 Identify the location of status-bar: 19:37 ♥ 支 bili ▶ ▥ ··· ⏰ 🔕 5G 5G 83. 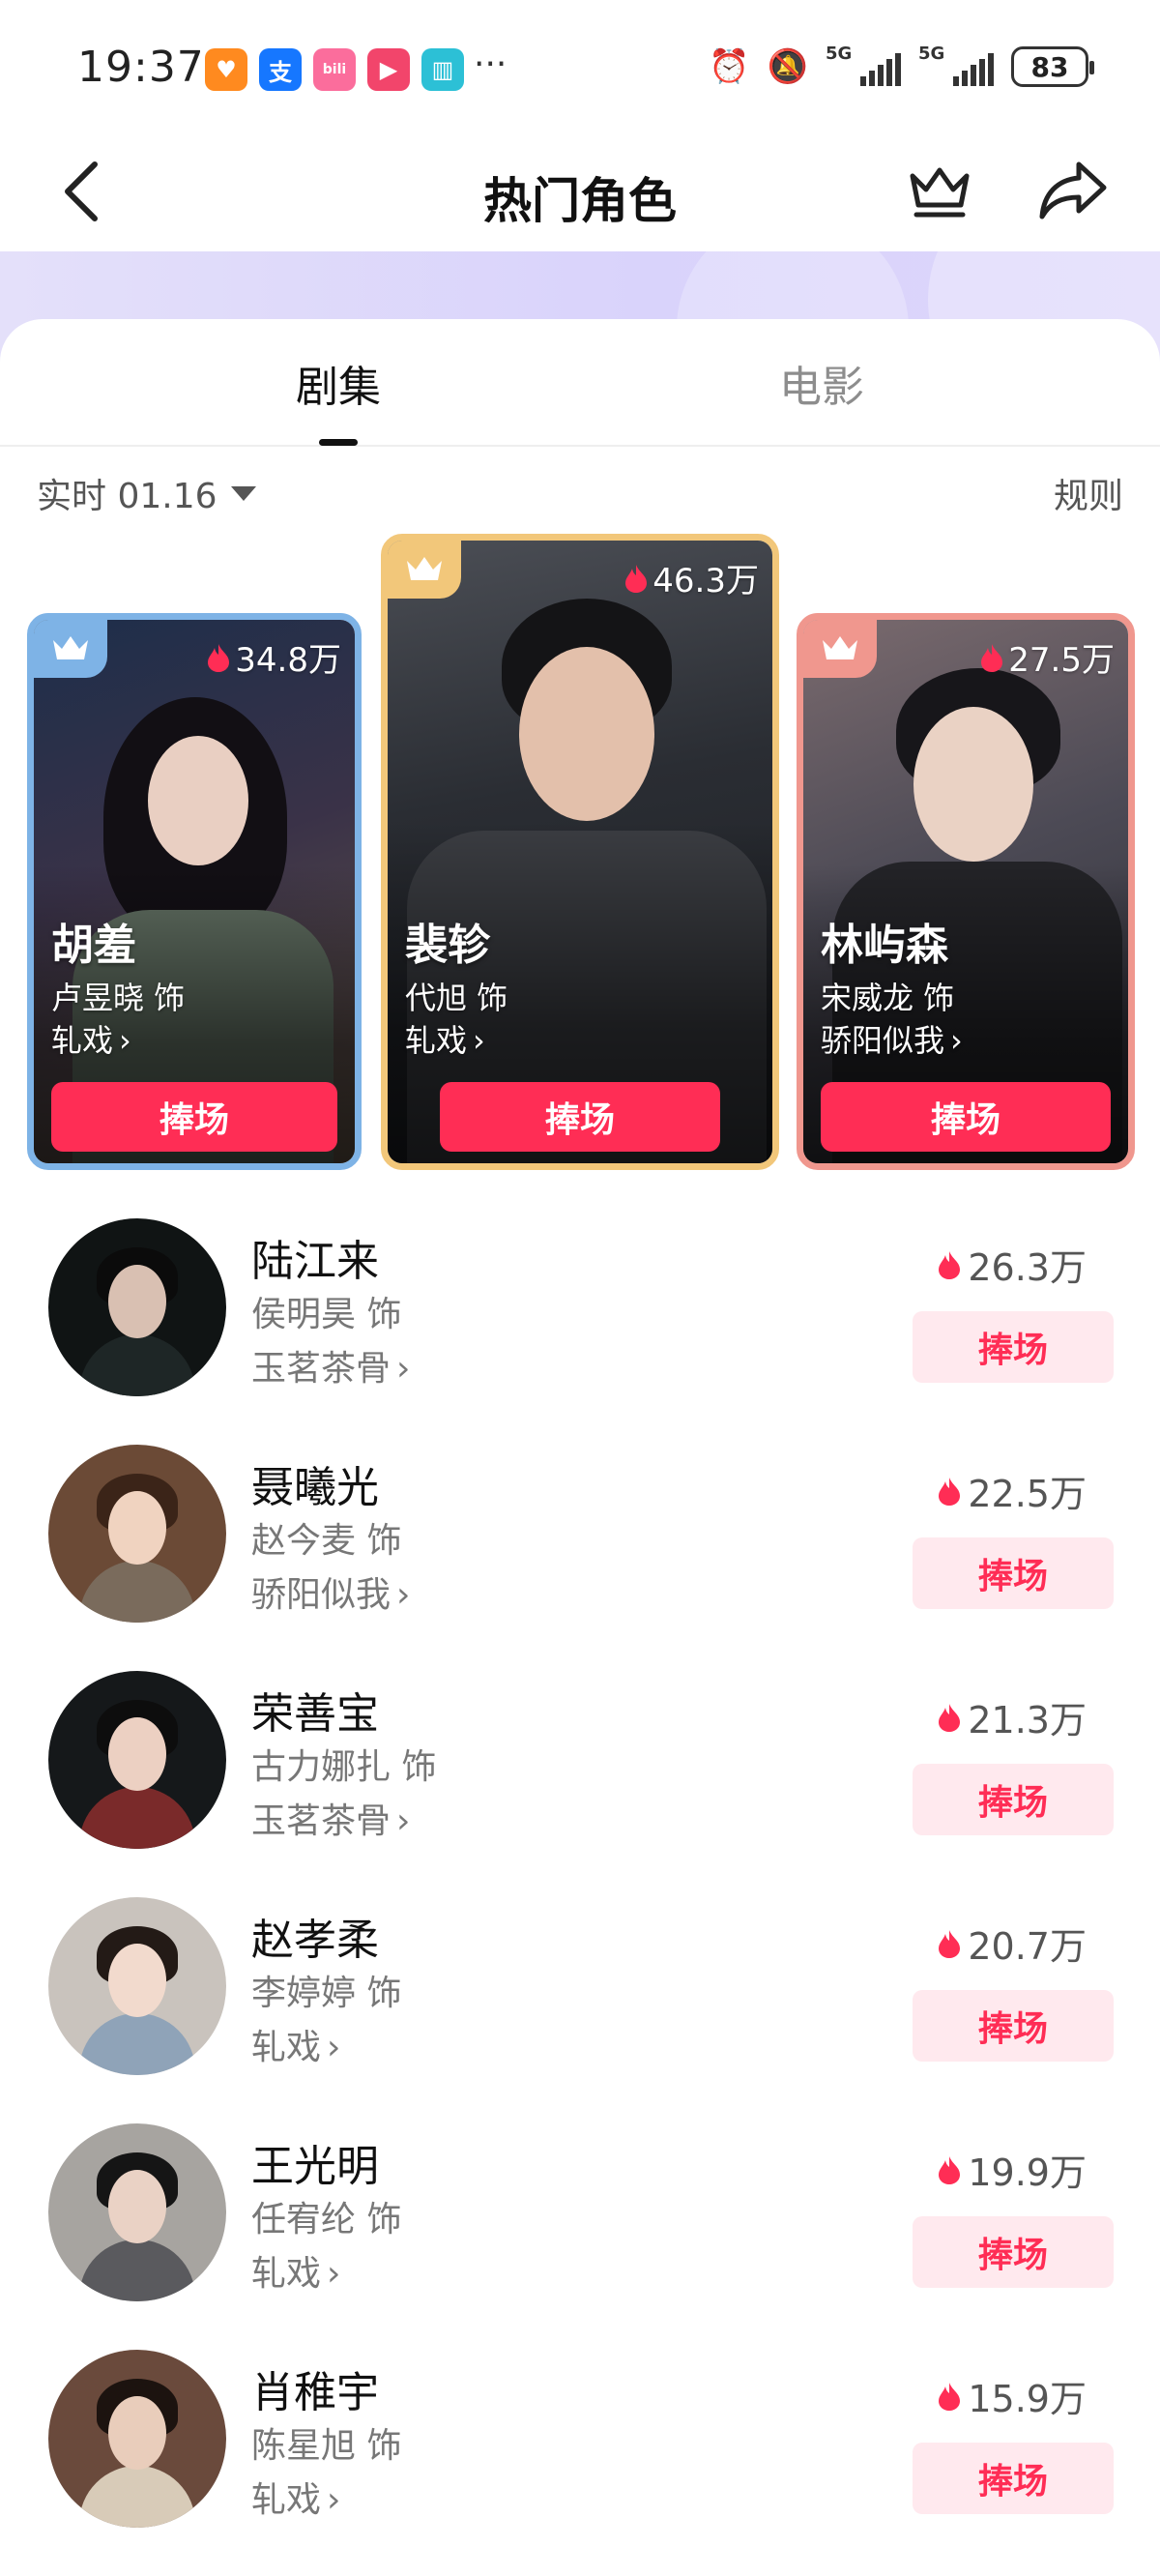
(580, 67).